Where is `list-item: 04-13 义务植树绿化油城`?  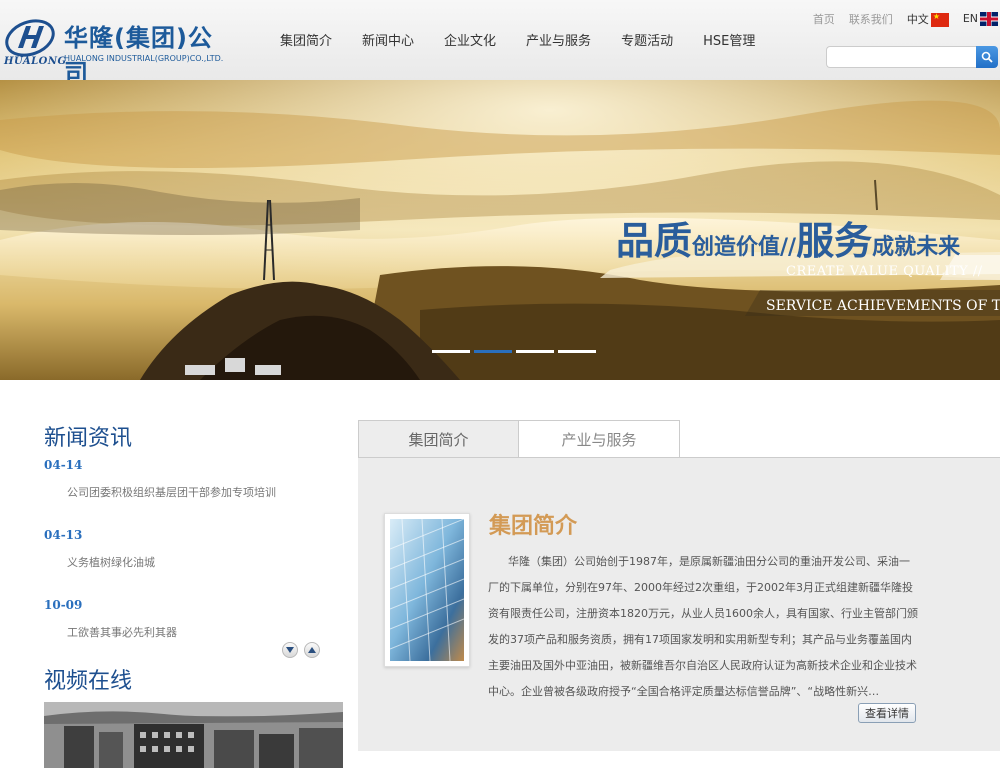
list-item: 04-13 义务植树绿化油城 is located at coordinates (184, 563).